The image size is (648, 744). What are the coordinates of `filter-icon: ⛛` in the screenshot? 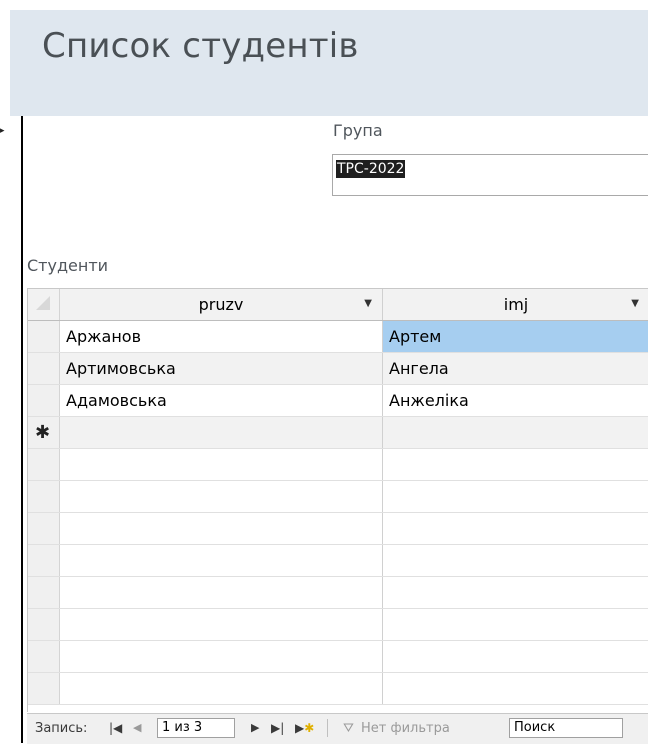 It's located at (348, 728).